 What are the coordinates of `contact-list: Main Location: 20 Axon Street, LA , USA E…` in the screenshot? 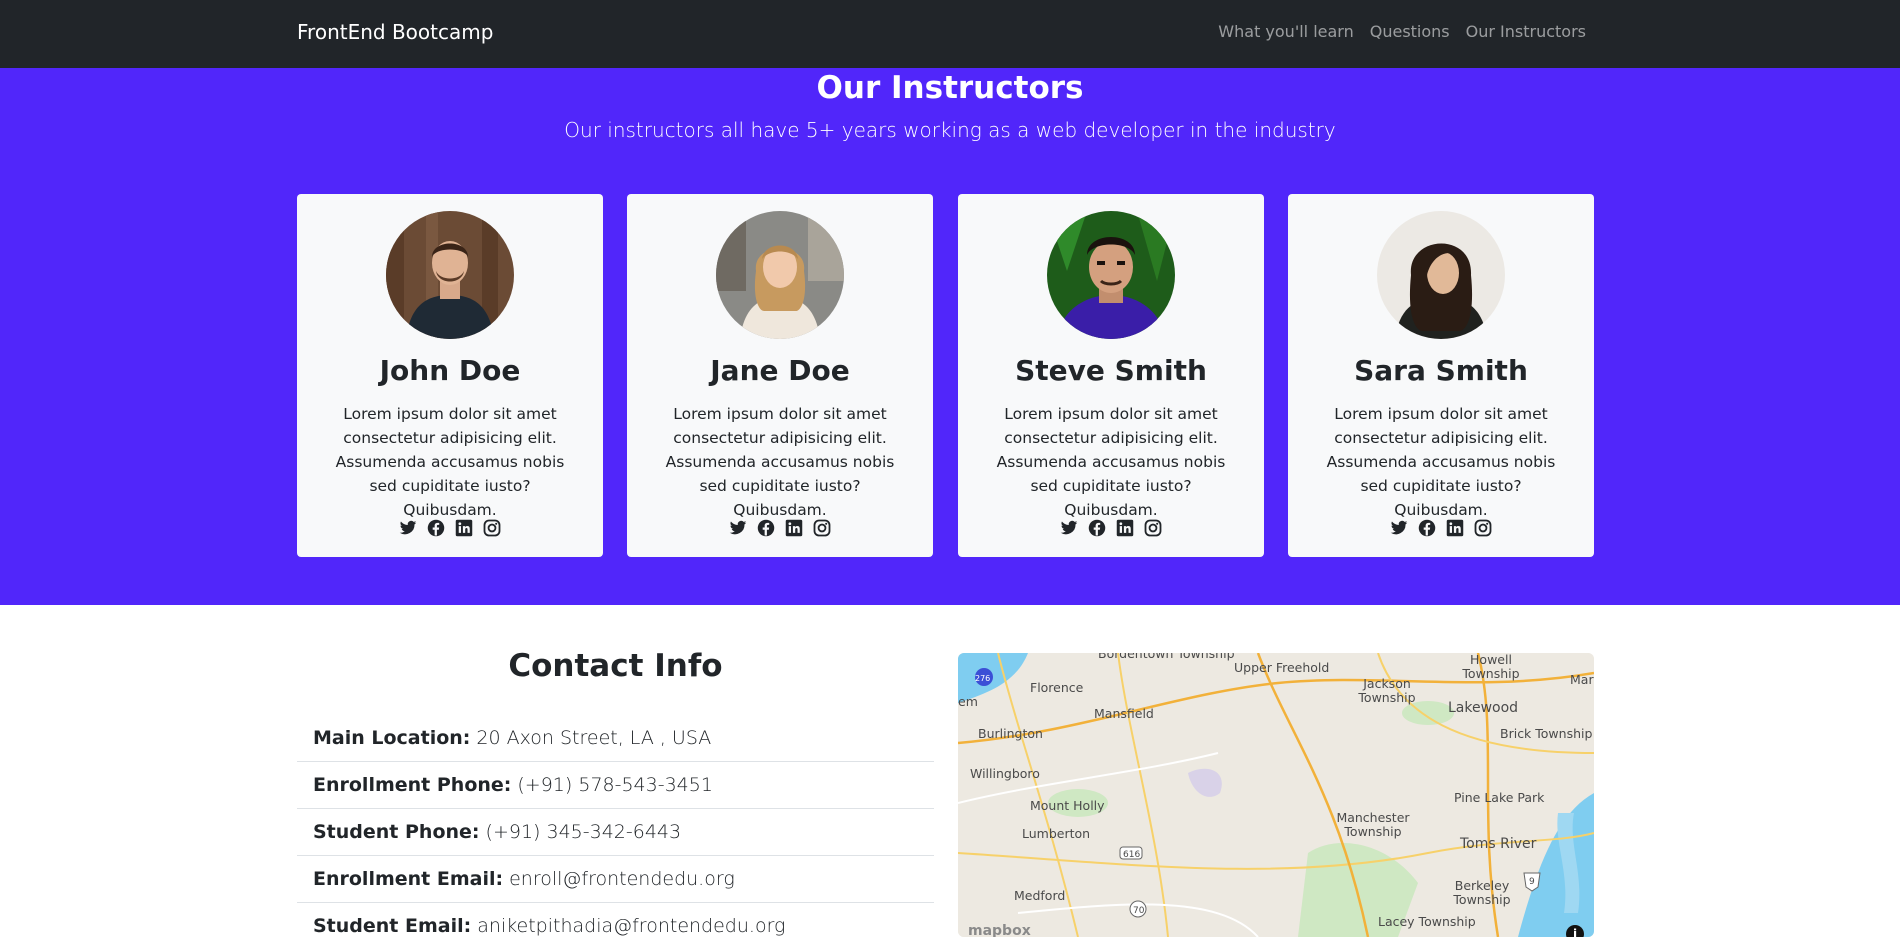 It's located at (615, 826).